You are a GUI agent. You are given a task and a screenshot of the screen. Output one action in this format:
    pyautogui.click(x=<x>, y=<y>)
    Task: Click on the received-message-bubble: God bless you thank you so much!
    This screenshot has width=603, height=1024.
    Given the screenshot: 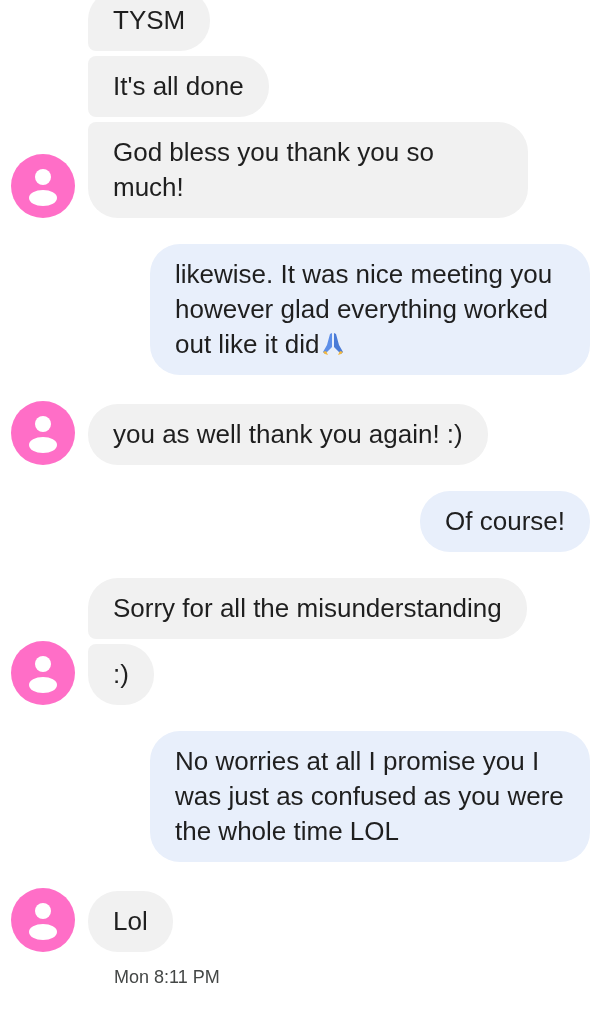 What is the action you would take?
    pyautogui.click(x=308, y=170)
    